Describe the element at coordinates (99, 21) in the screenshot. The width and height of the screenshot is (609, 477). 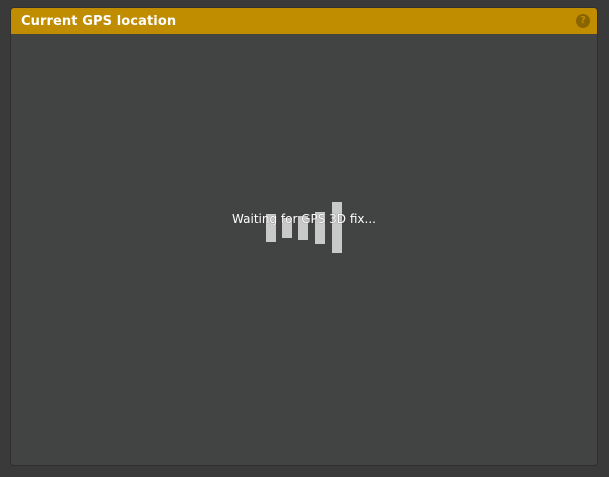
I see `panel-title: Current GPS location` at that location.